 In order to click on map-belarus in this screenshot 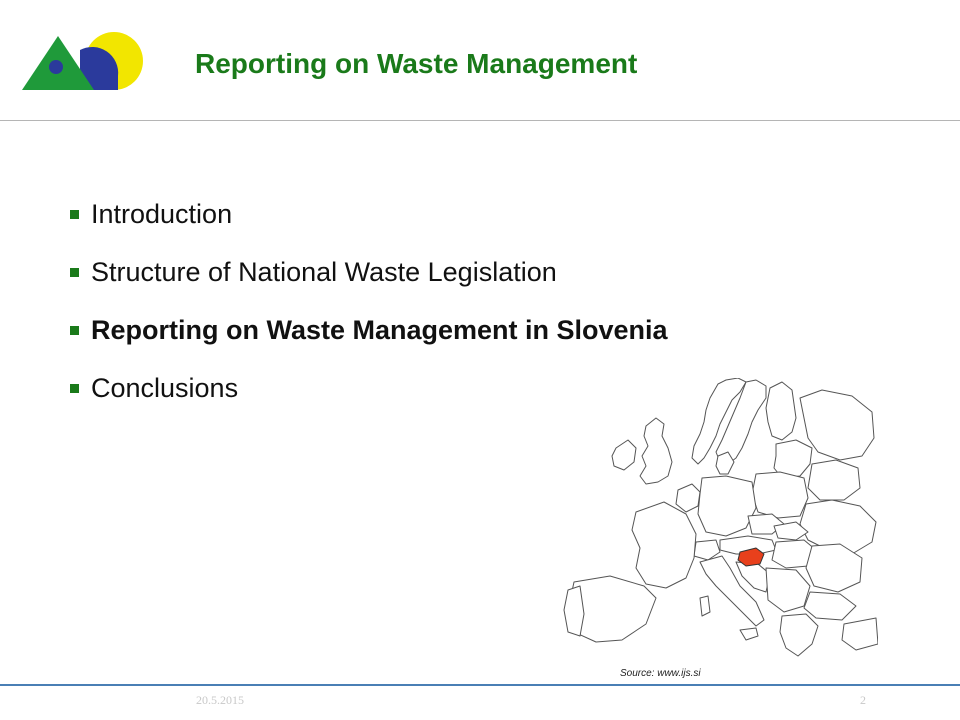, I will do `click(834, 480)`.